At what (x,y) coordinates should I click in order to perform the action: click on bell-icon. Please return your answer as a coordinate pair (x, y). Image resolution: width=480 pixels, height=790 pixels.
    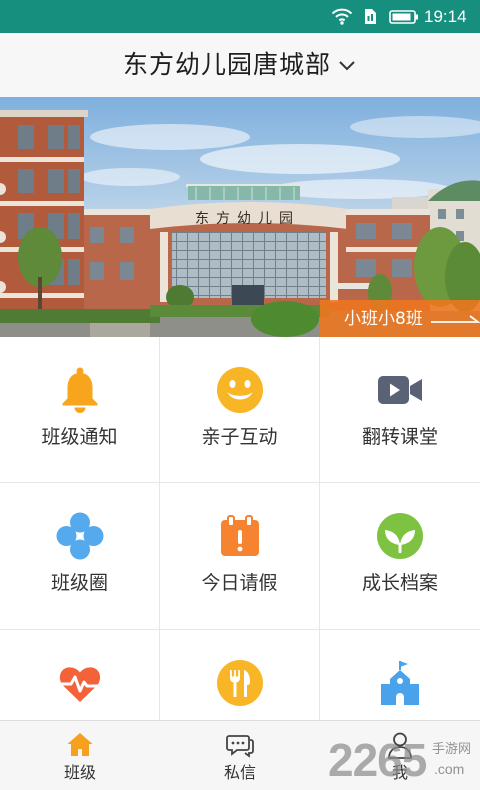
    Looking at the image, I should click on (80, 390).